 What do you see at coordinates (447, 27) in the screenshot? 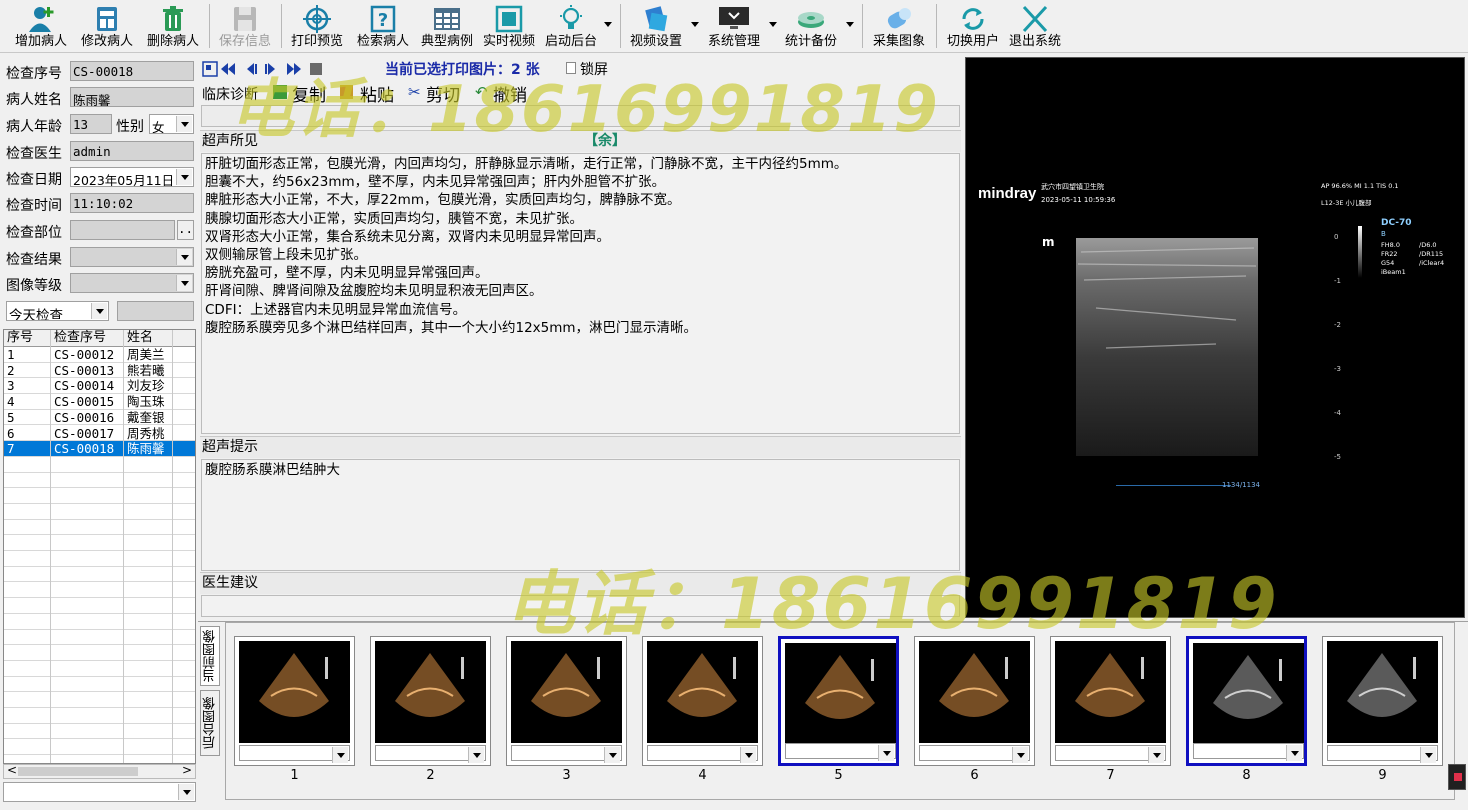
I see `typical-case-button: 典型病例` at bounding box center [447, 27].